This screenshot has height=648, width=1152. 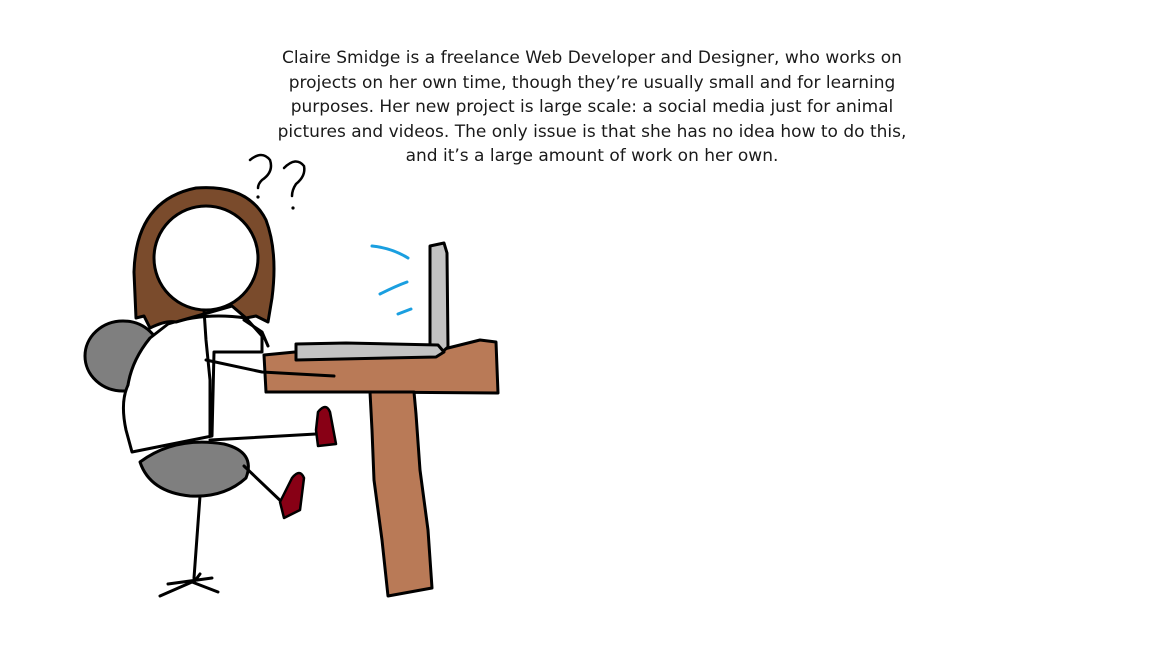 I want to click on laptop, so click(x=372, y=301).